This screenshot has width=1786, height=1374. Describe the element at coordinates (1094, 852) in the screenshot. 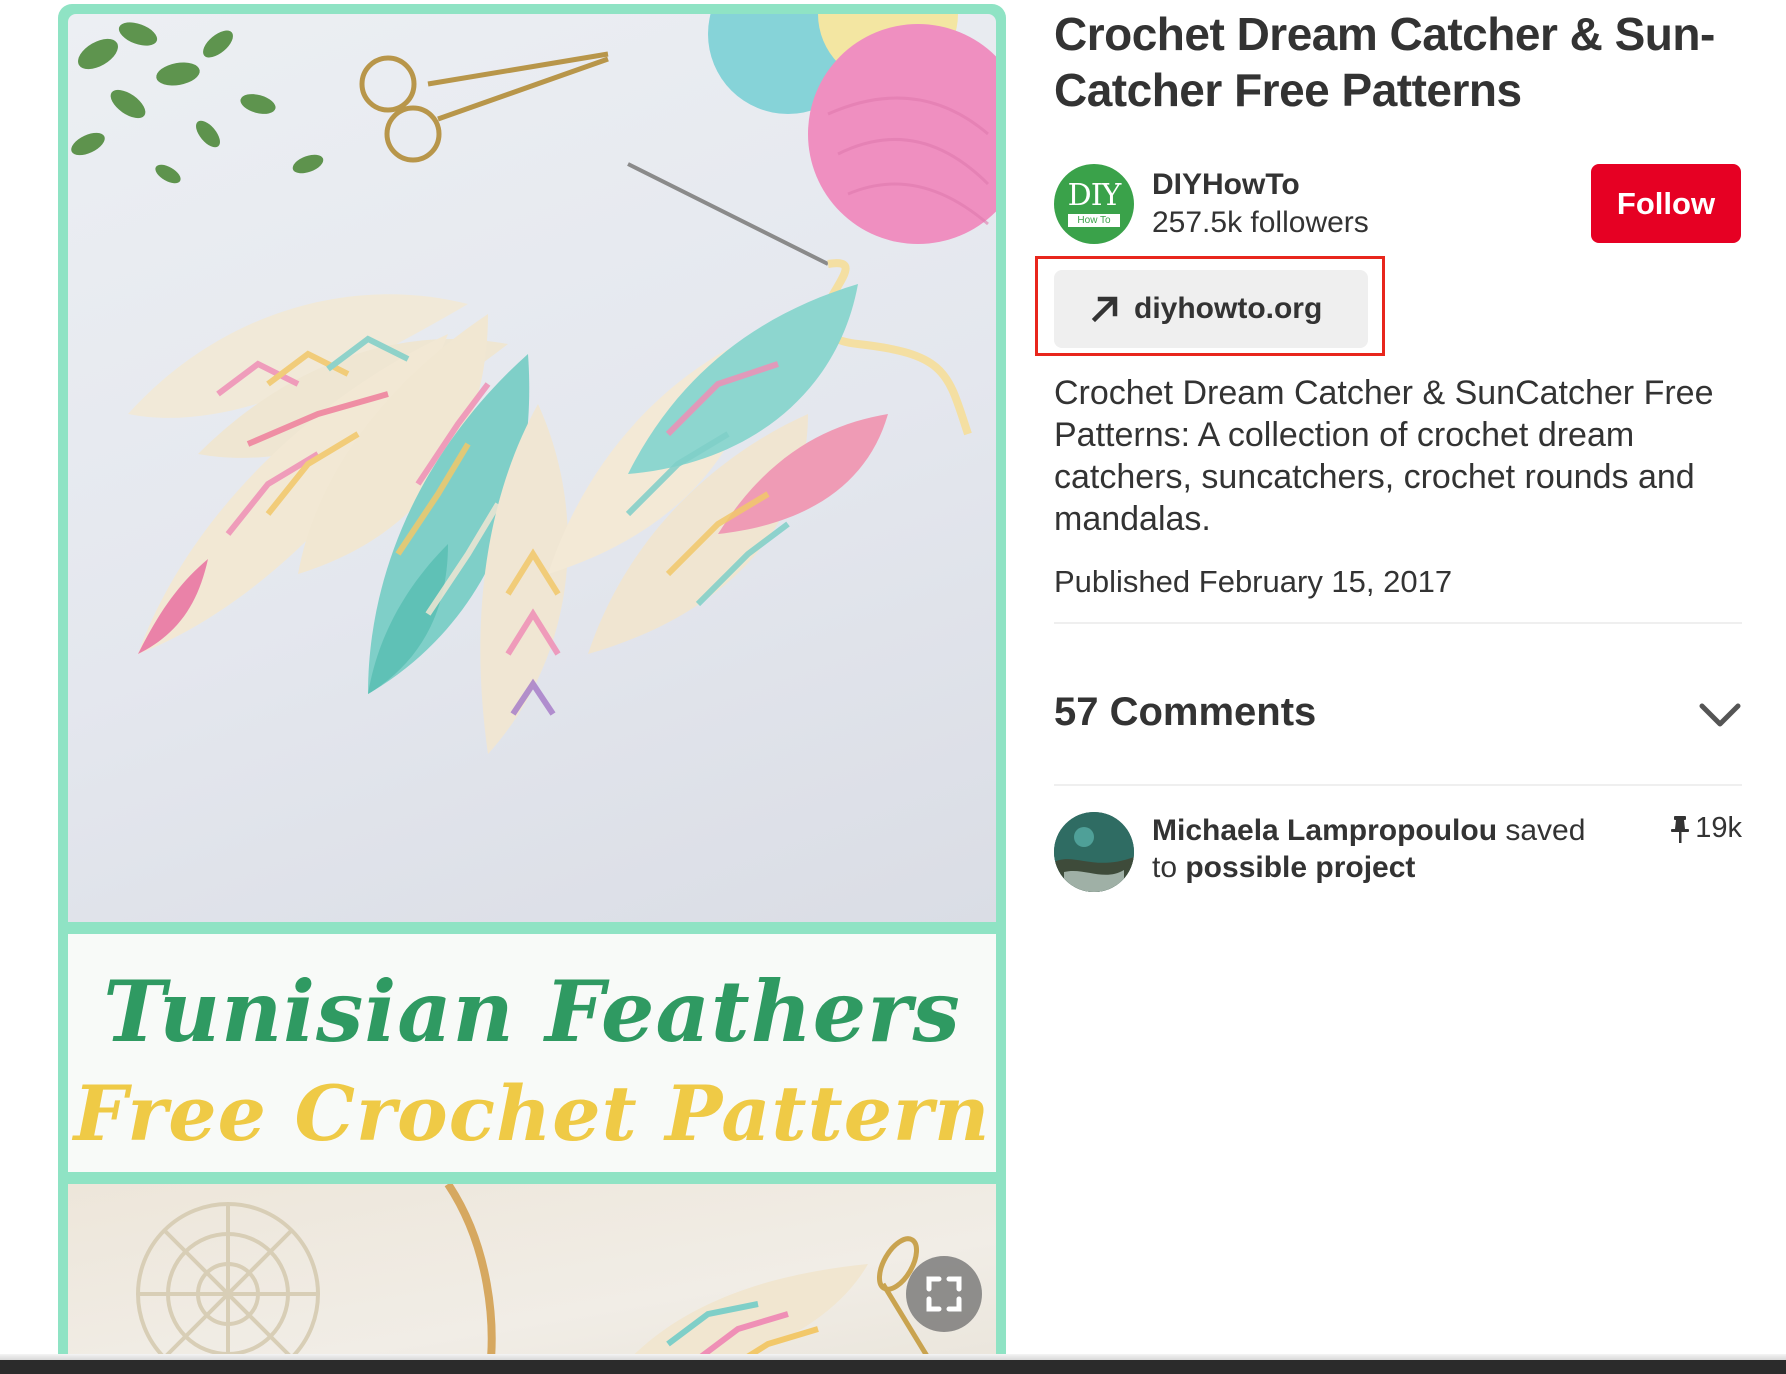

I see `activity-user-avatar` at that location.